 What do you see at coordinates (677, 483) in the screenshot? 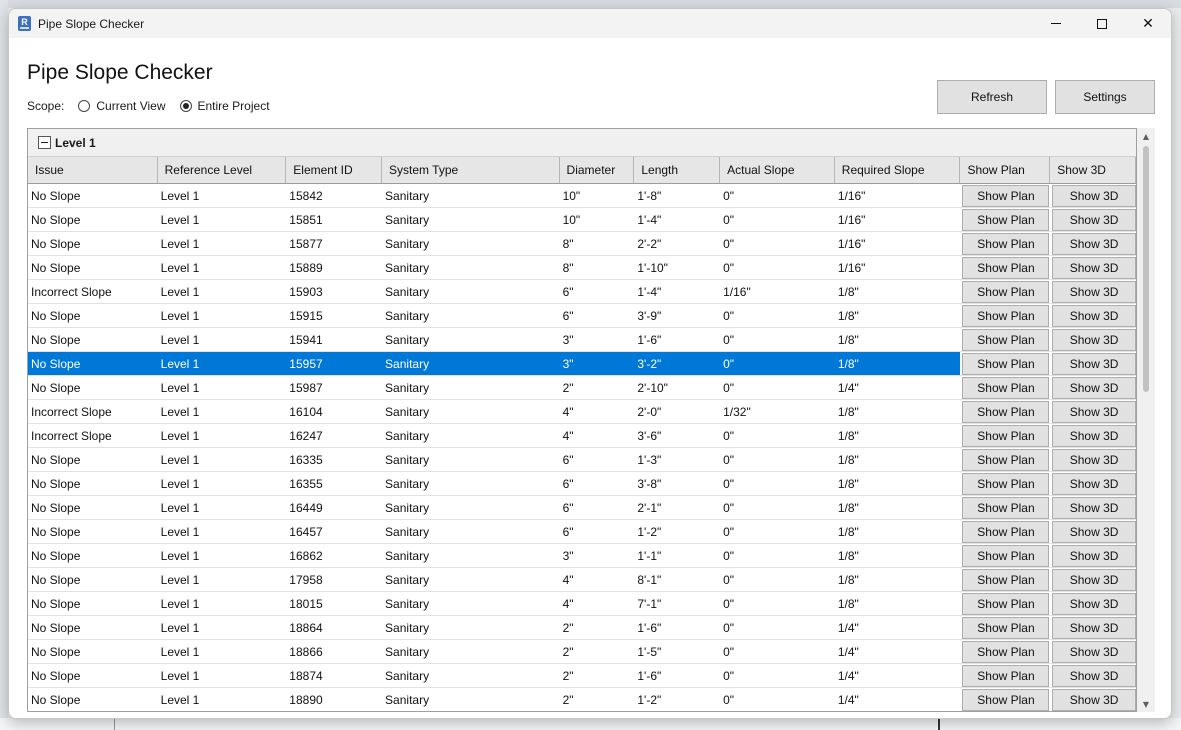
I see `cell-length: 3'-8"` at bounding box center [677, 483].